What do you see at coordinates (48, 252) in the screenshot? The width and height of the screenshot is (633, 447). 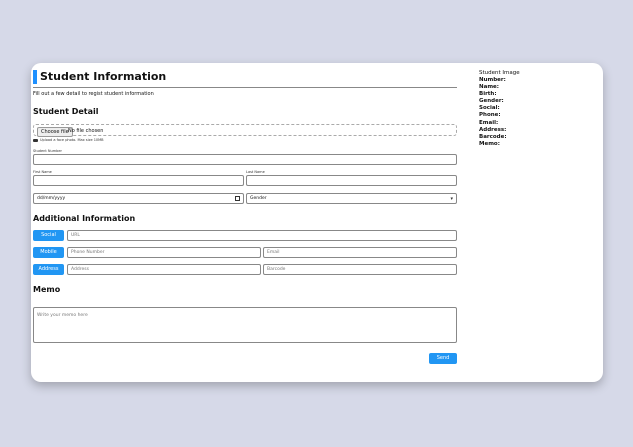 I see `mobile-tag: Mobile` at bounding box center [48, 252].